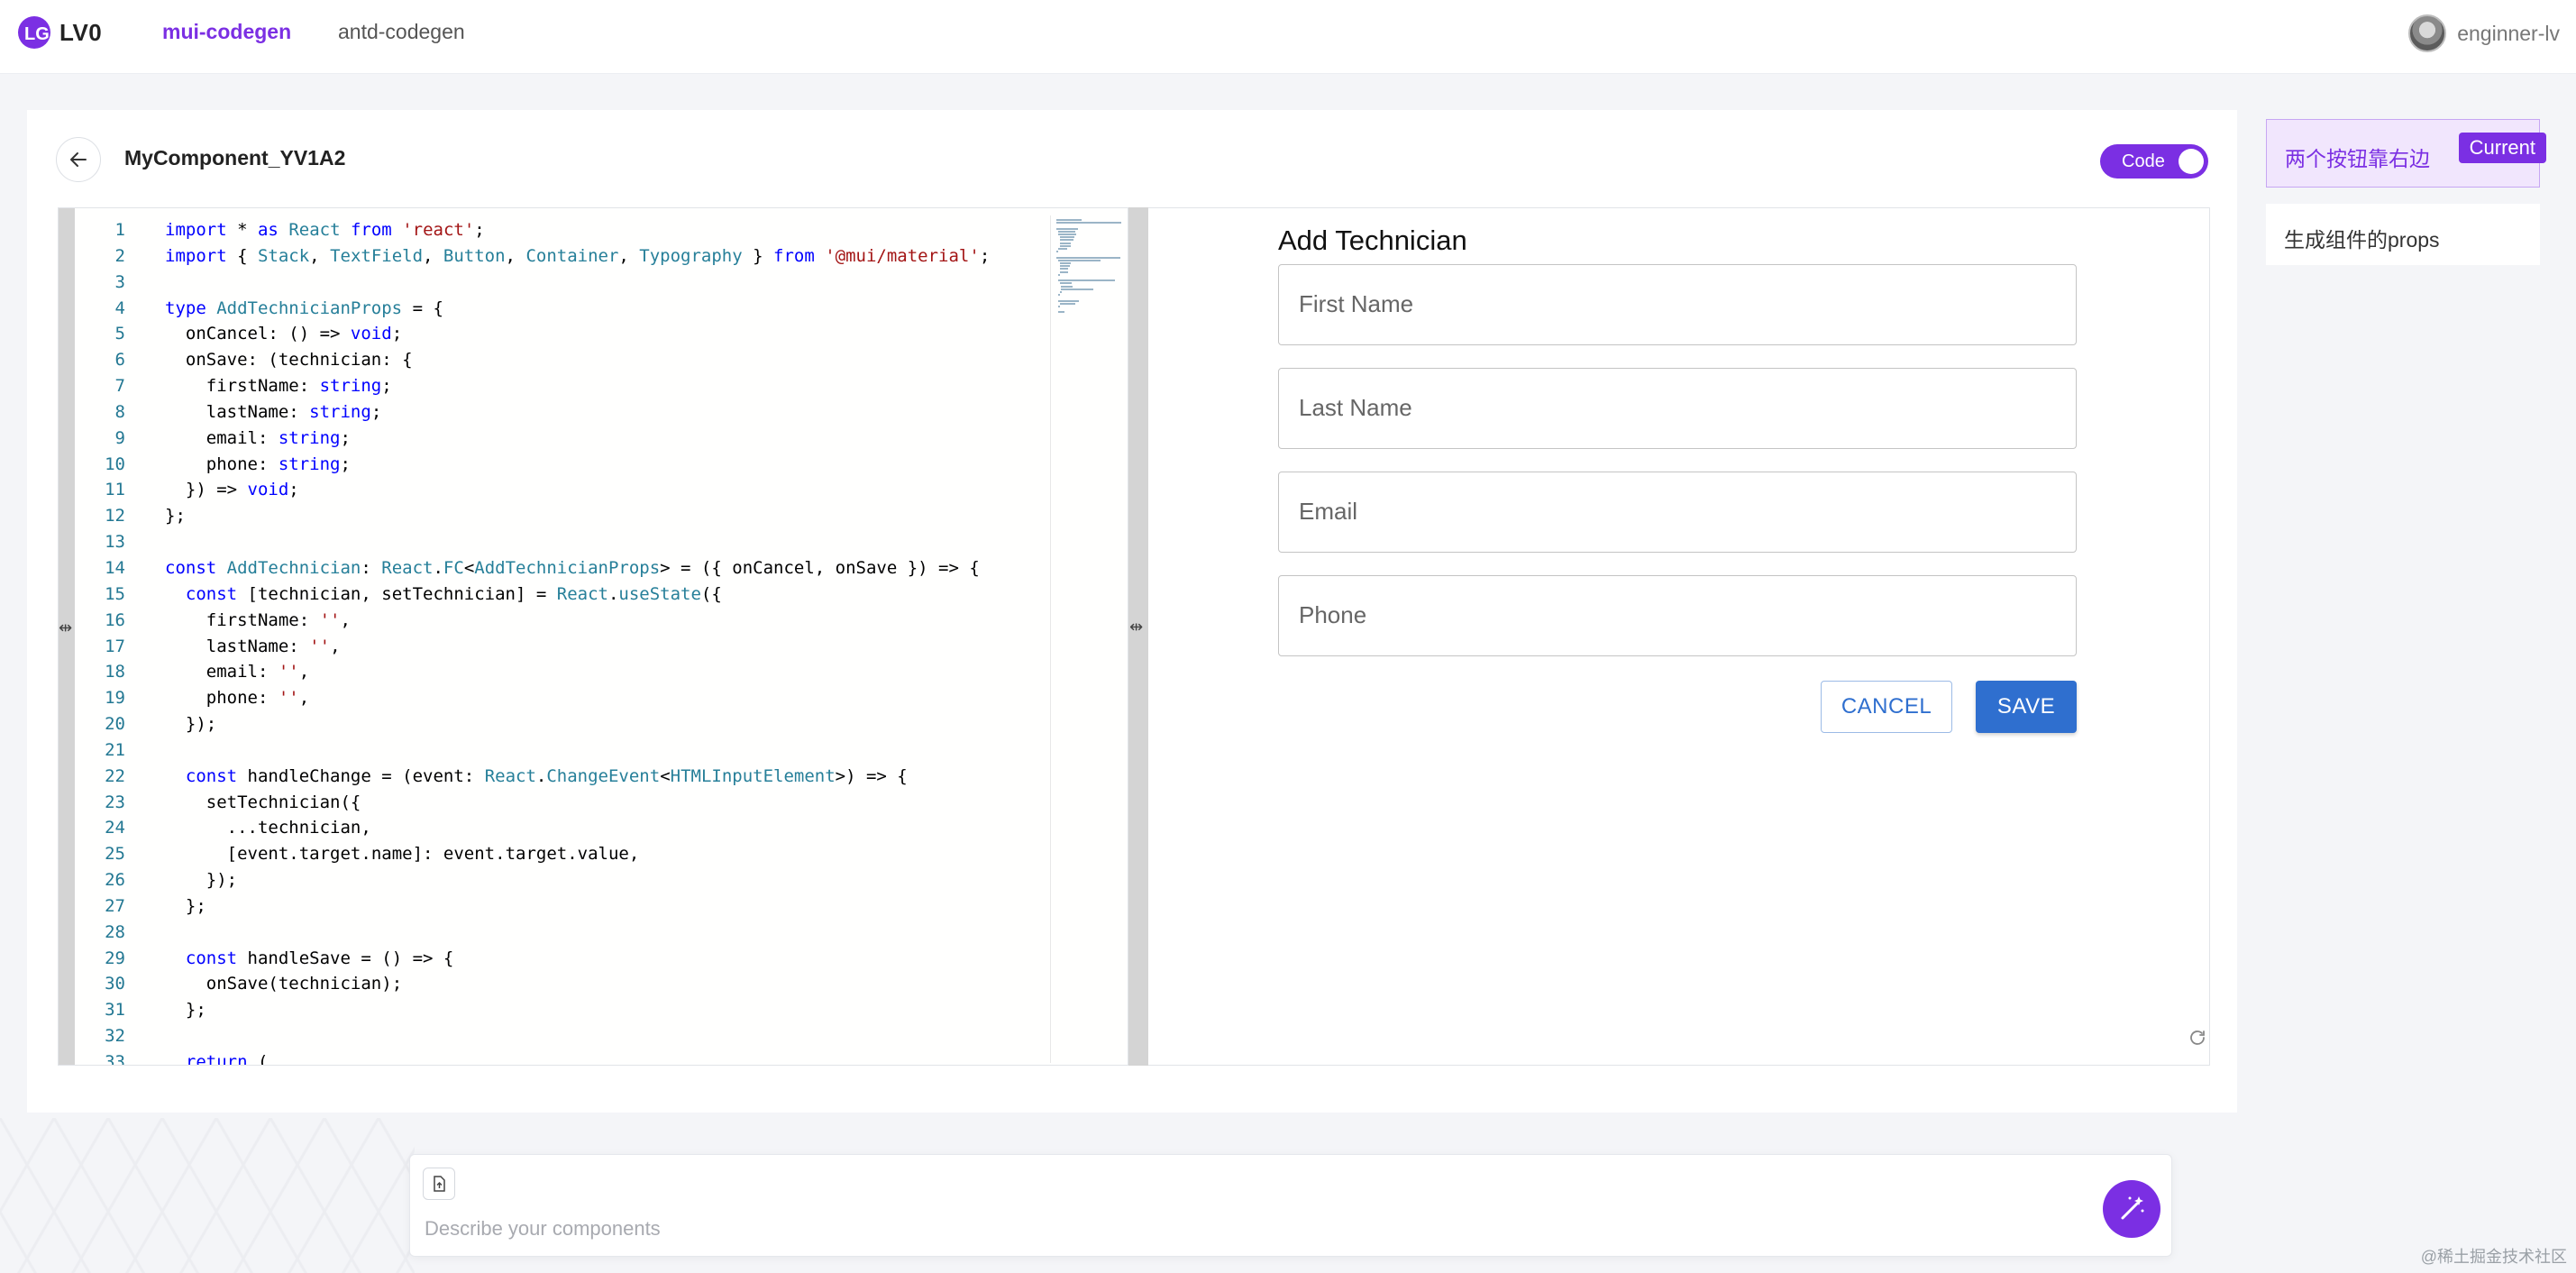 This screenshot has width=2576, height=1273. Describe the element at coordinates (598, 803) in the screenshot. I see `code-line: setTechnician({` at that location.